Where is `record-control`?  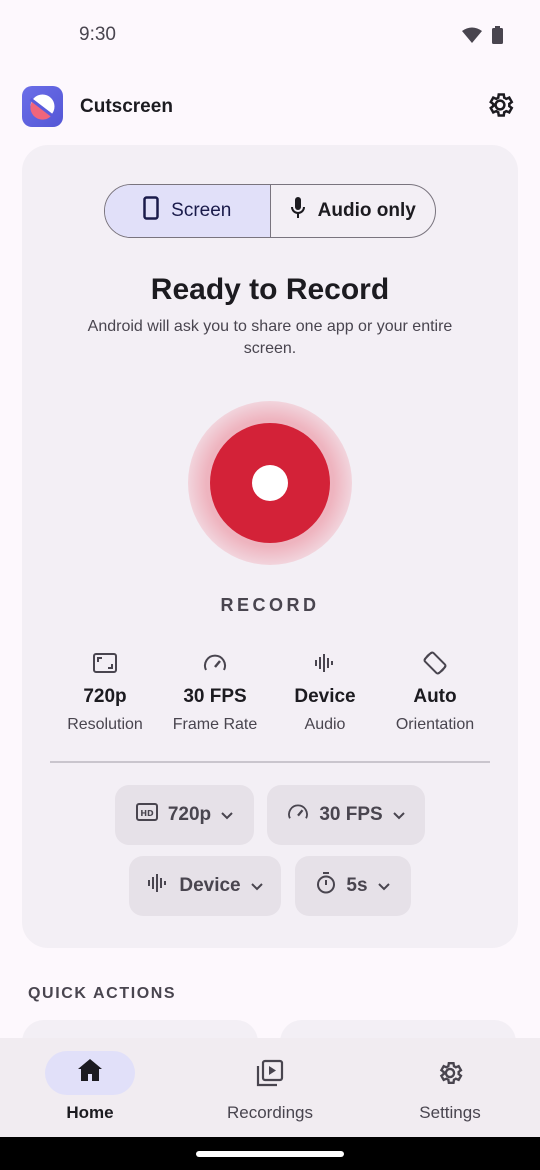
record-control is located at coordinates (270, 483).